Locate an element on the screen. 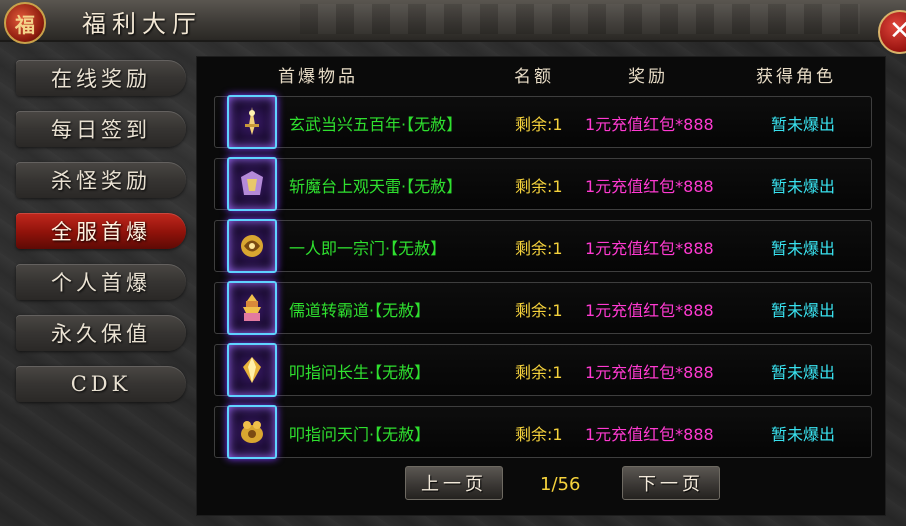  table-row: 叩指问长生·【无赦】 剩余:1 1元充值红包*888 暂未爆出 is located at coordinates (543, 370).